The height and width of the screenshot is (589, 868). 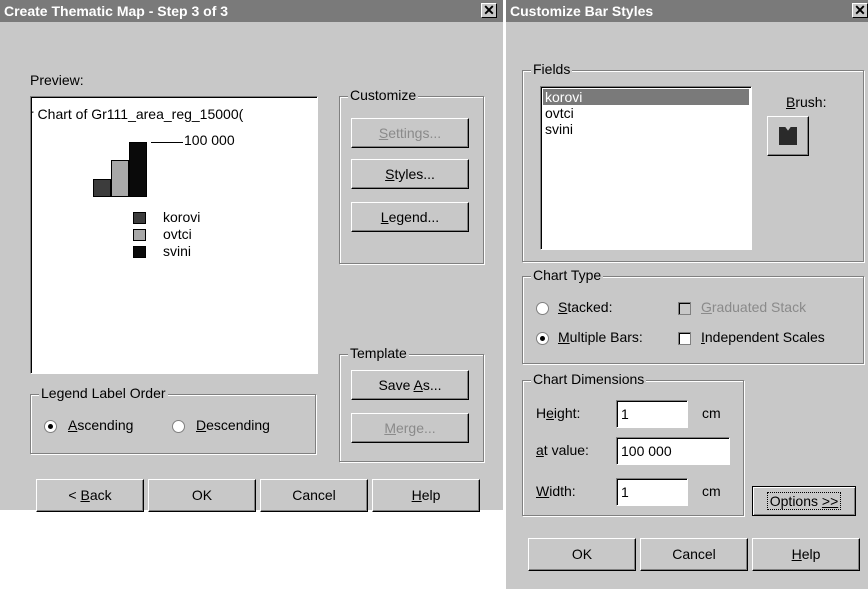 What do you see at coordinates (101, 425) in the screenshot?
I see `ascending-label: Ascending` at bounding box center [101, 425].